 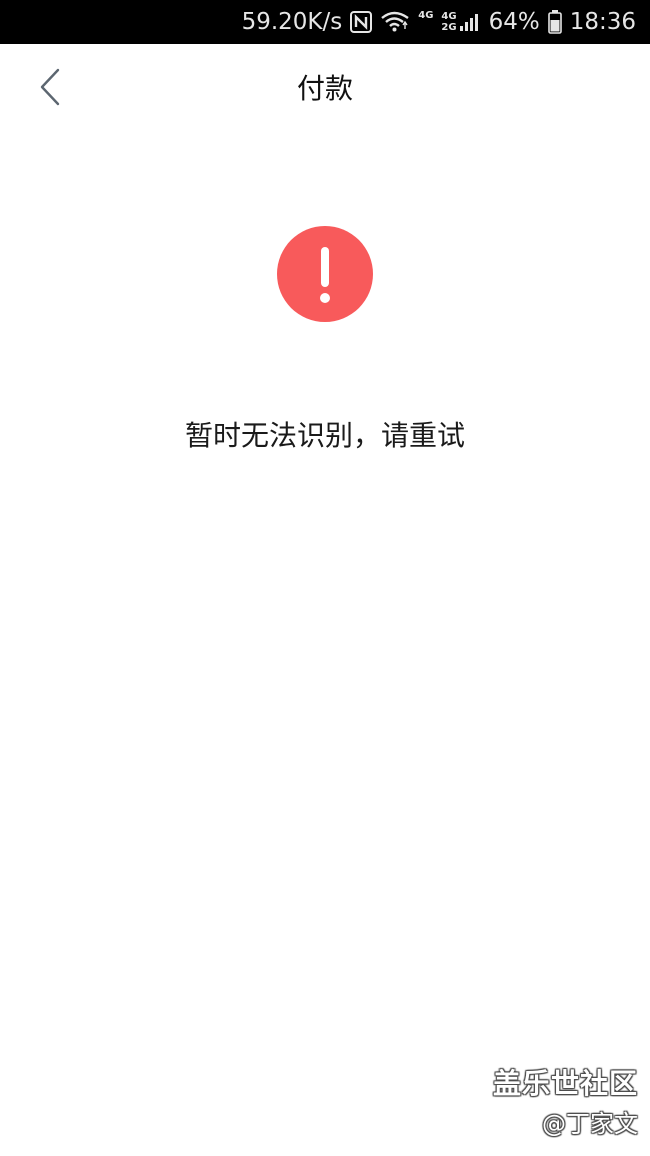 I want to click on watermark-author: @丁家文, so click(x=590, y=1124).